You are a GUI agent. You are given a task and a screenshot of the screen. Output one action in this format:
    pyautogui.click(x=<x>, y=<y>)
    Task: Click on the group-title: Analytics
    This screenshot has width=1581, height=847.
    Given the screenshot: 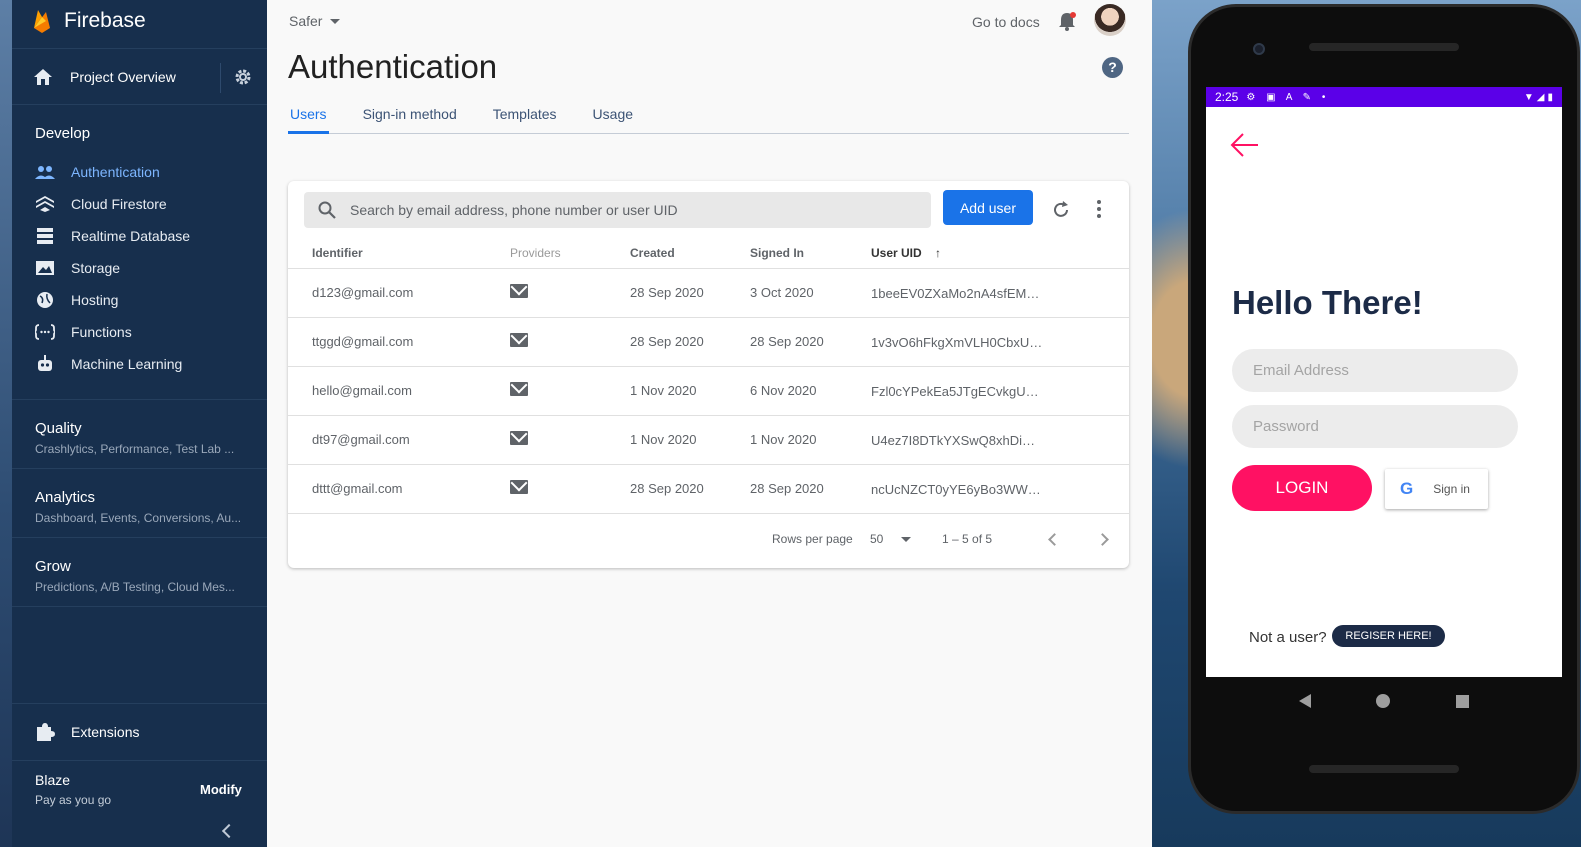 What is the action you would take?
    pyautogui.click(x=65, y=497)
    